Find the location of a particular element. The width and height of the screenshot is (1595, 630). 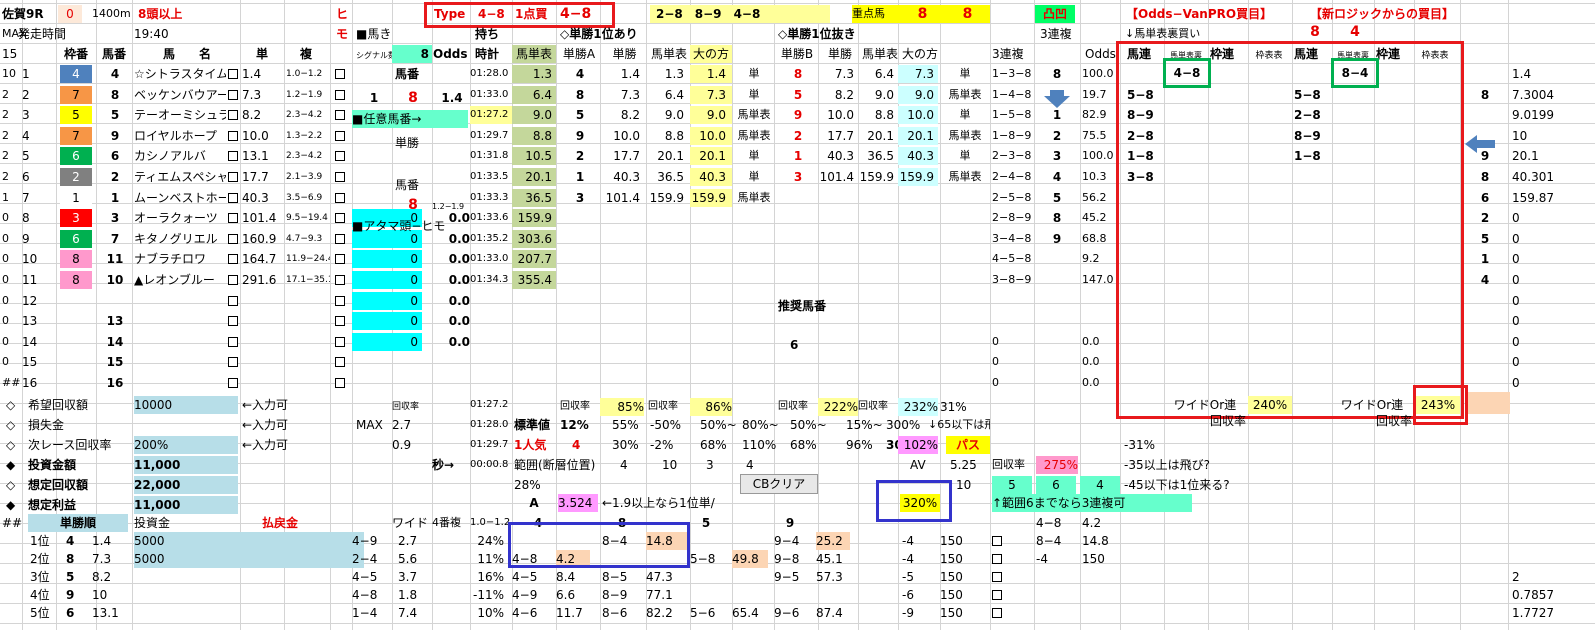

wide-pct: 11% is located at coordinates (490, 559).